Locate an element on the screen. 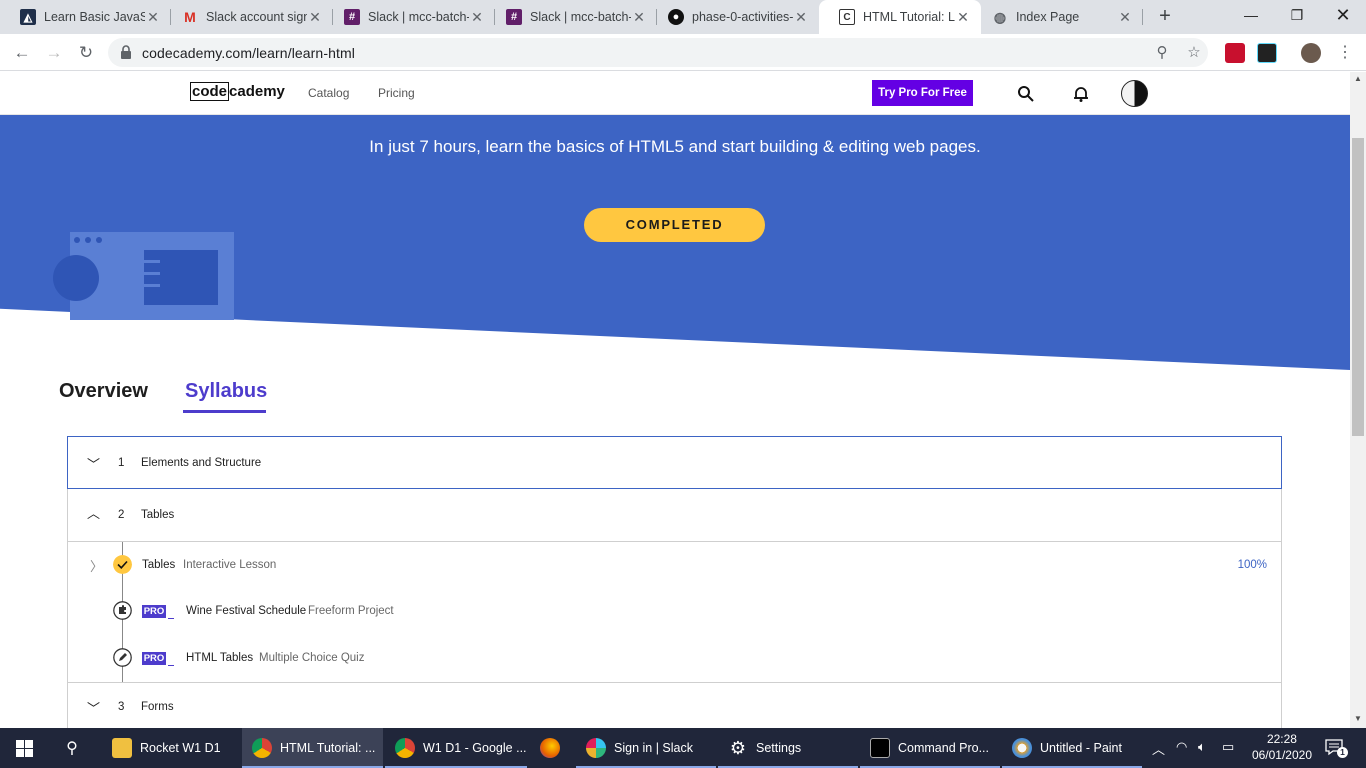 The height and width of the screenshot is (768, 1366). zoom-icon: ⚲ is located at coordinates (1162, 53).